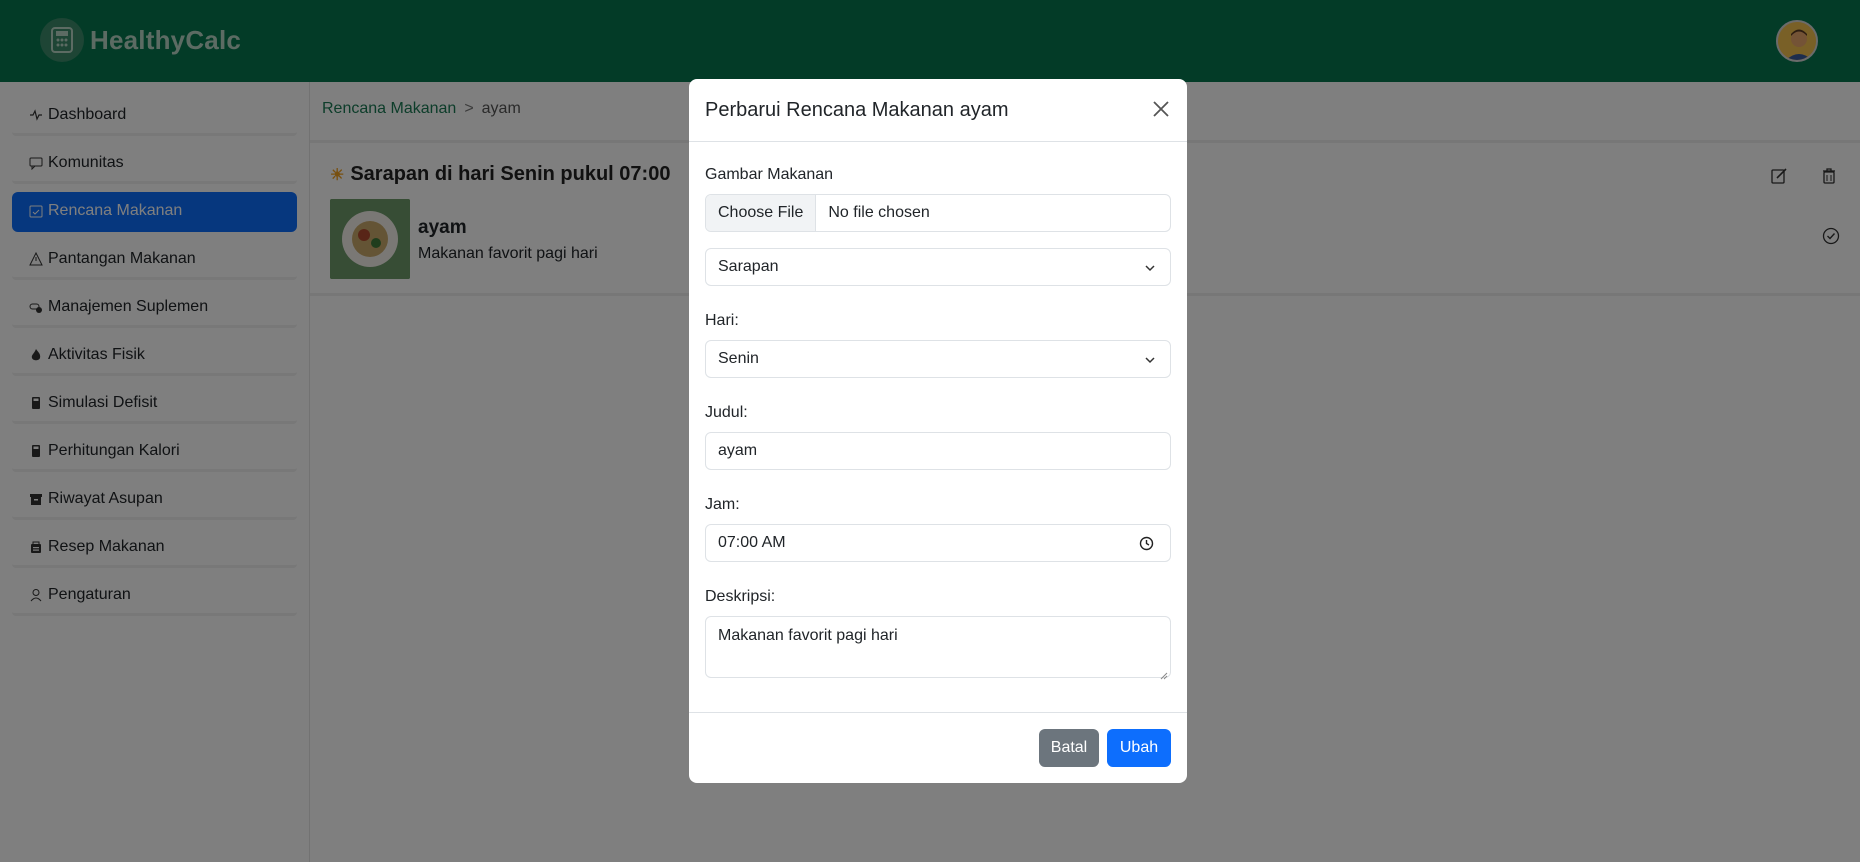 The height and width of the screenshot is (862, 1876). What do you see at coordinates (938, 451) in the screenshot?
I see `title-input: ayam` at bounding box center [938, 451].